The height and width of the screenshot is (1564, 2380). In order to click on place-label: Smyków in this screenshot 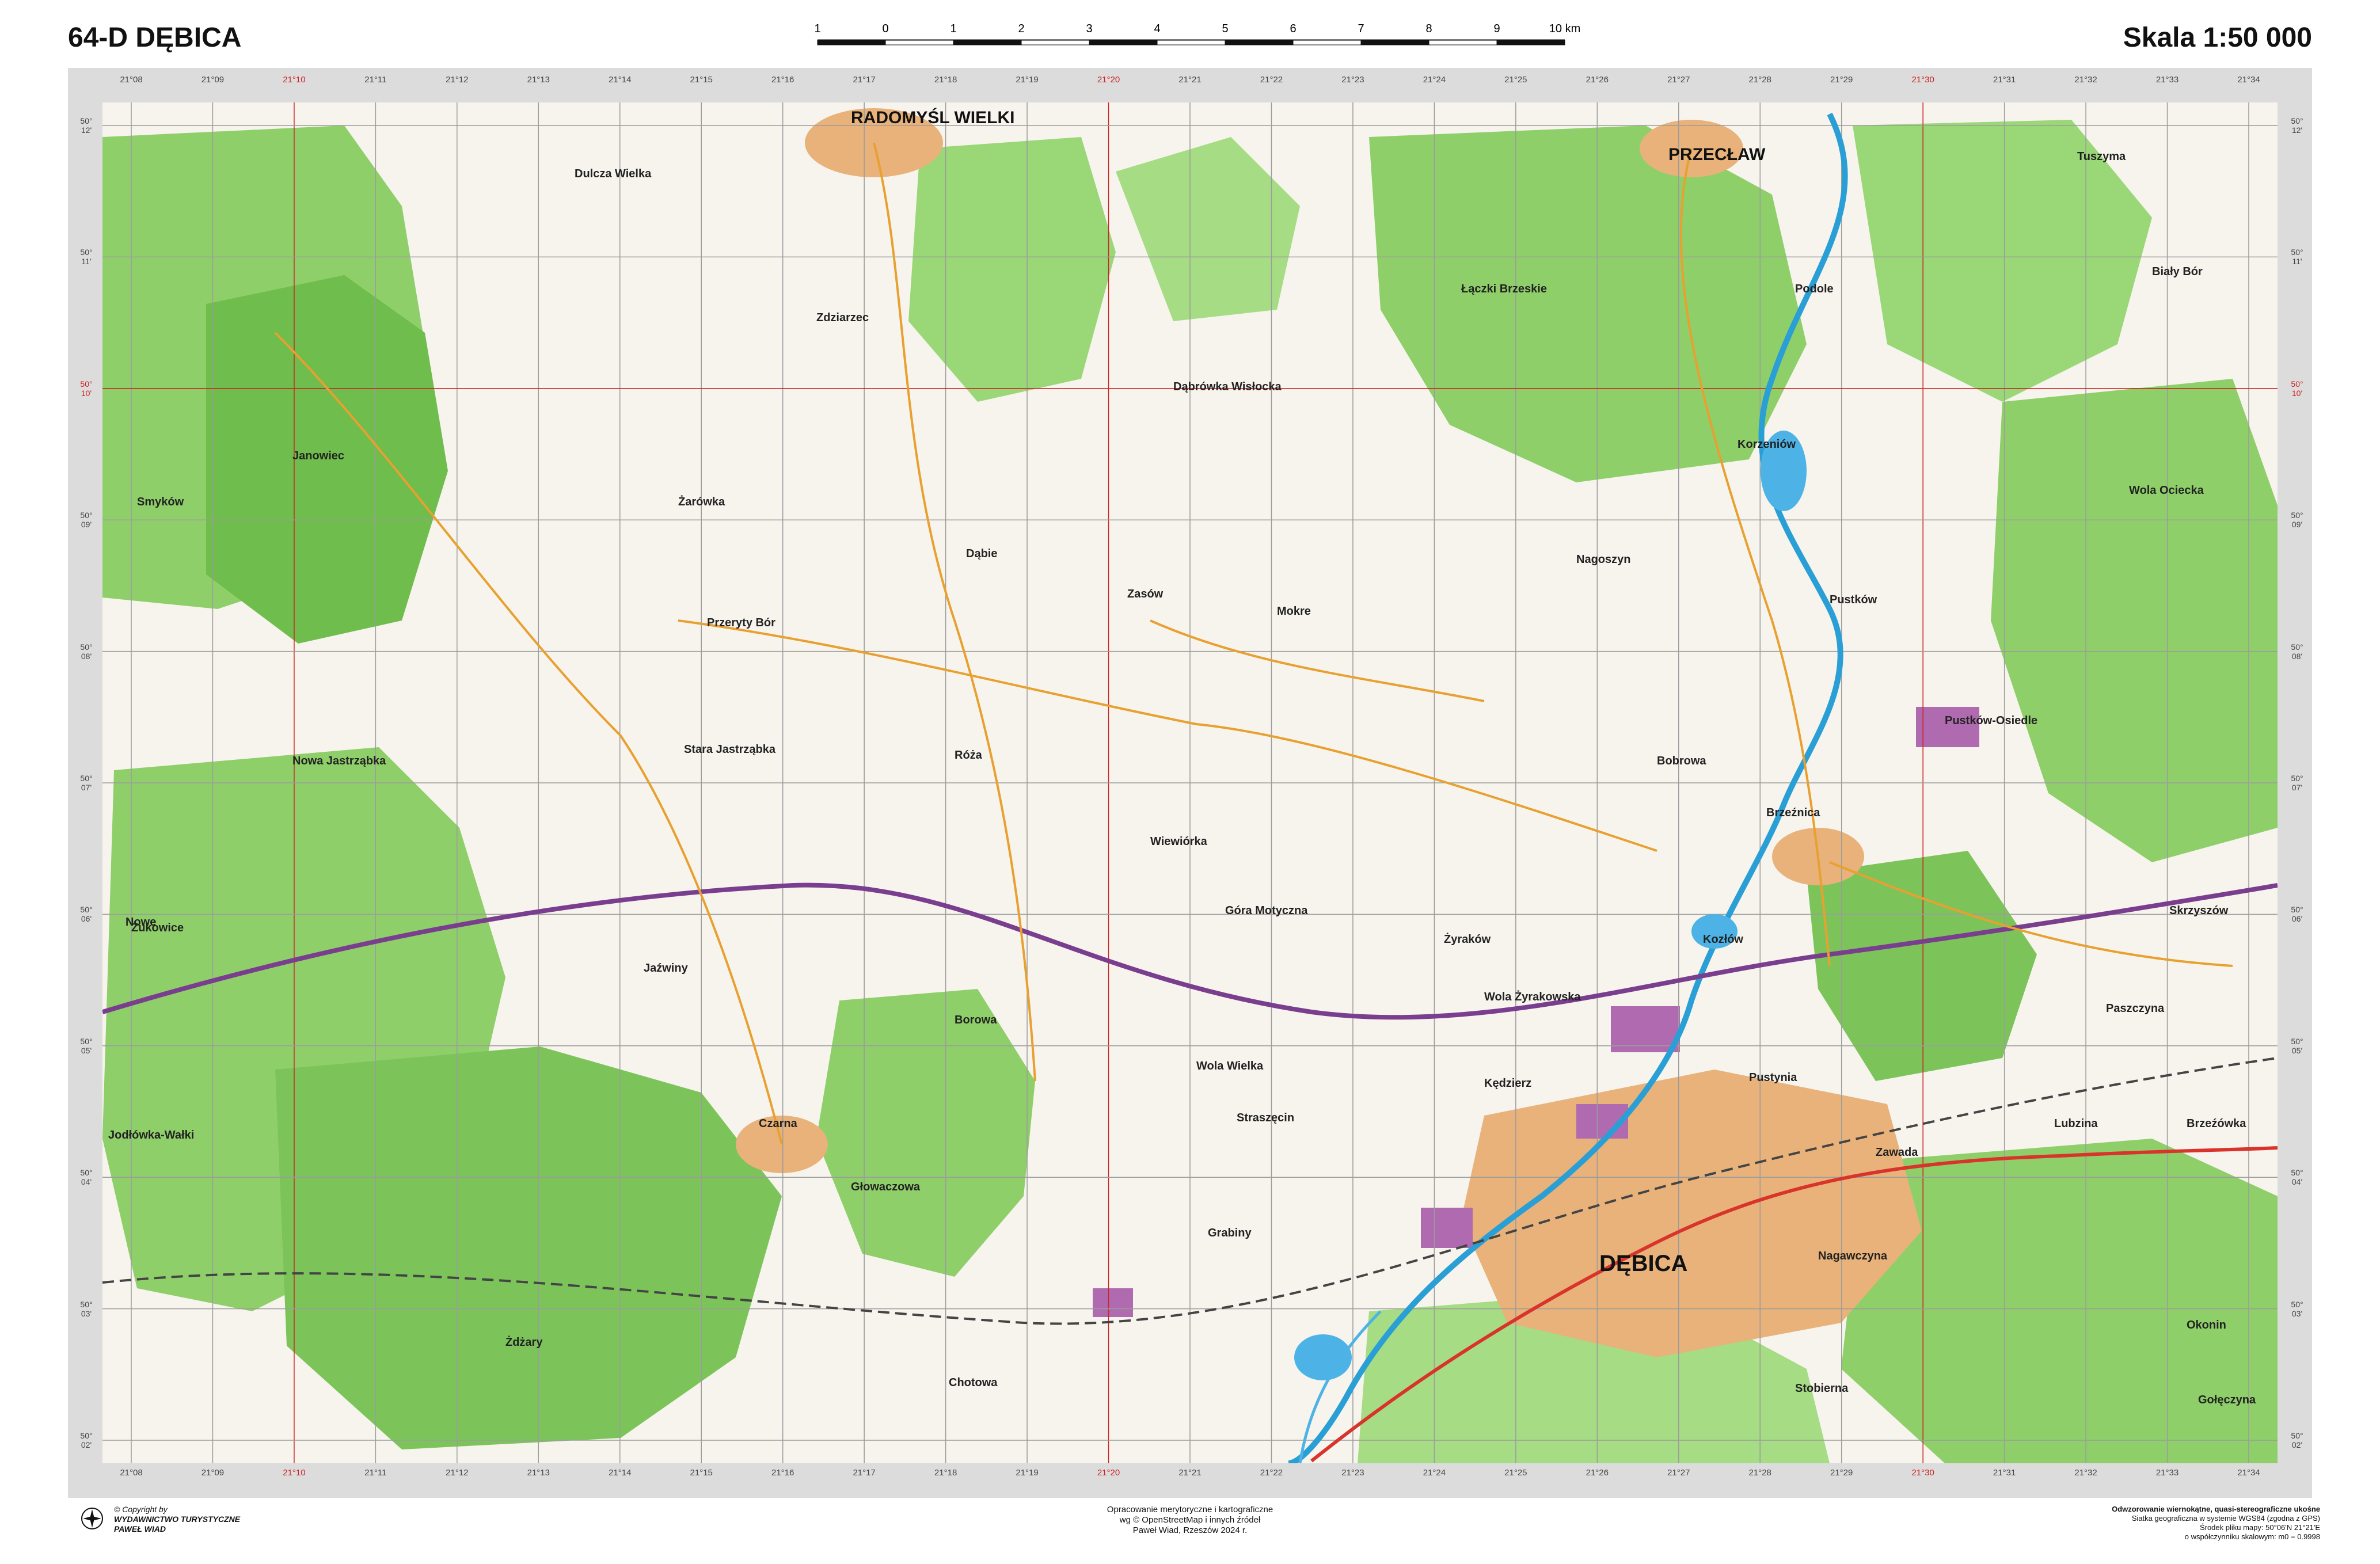, I will do `click(161, 502)`.